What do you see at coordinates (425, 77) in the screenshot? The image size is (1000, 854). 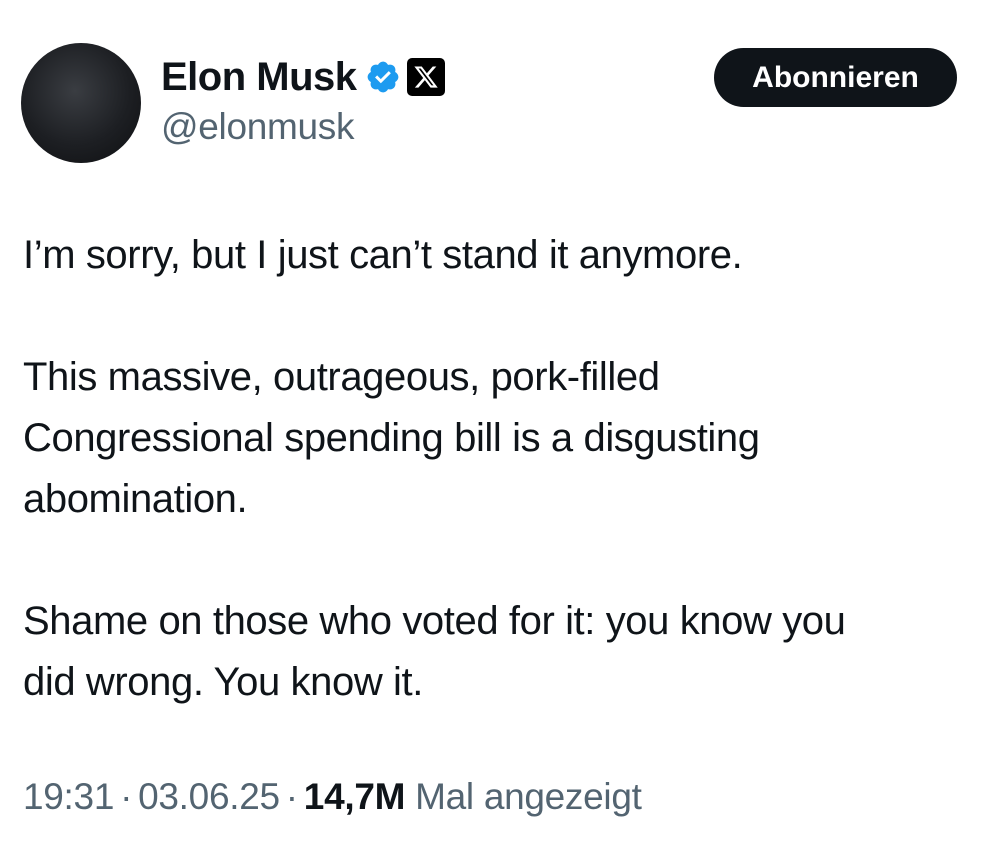 I see `x-logo-icon` at bounding box center [425, 77].